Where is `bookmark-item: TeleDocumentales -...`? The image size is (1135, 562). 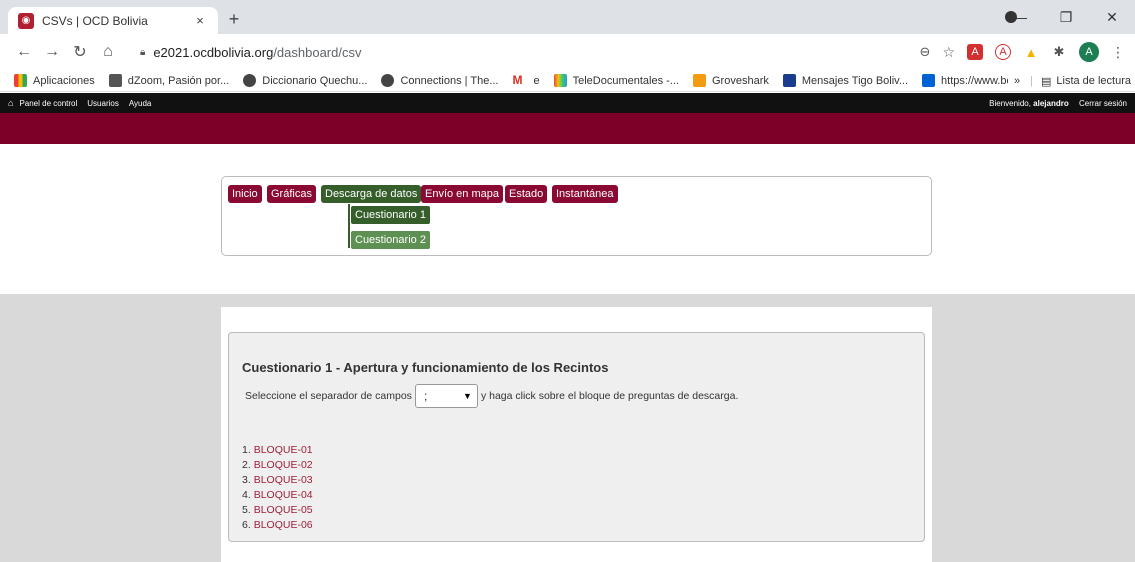
bookmark-item: TeleDocumentales -... is located at coordinates (616, 80).